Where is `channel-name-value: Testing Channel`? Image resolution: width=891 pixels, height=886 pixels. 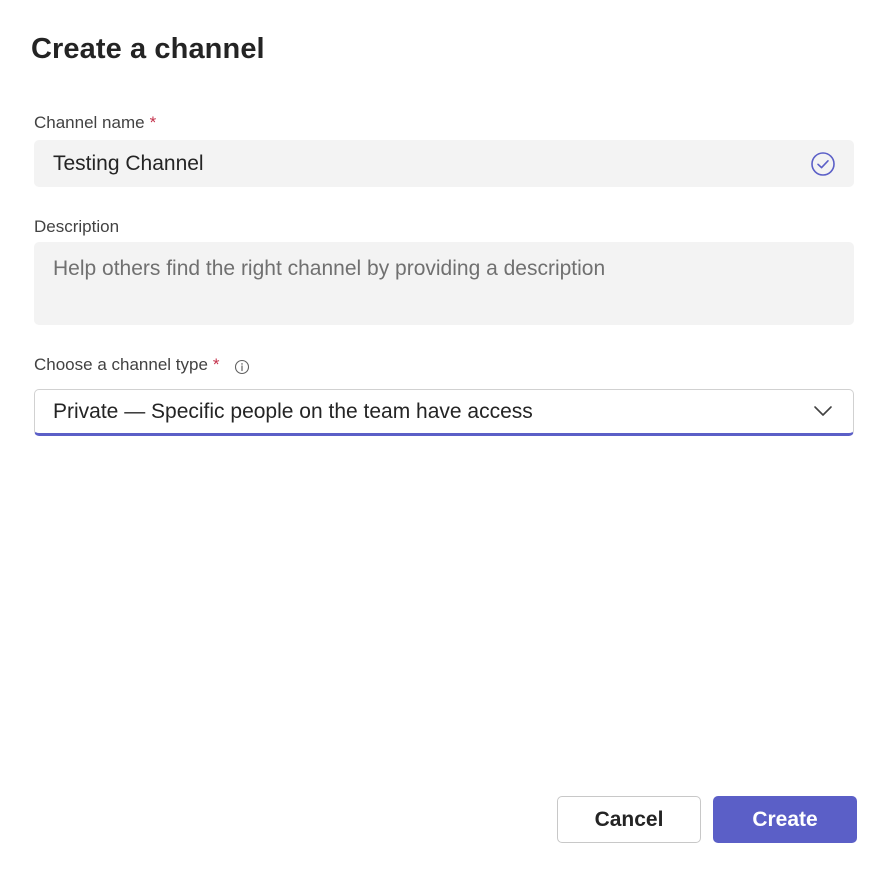
channel-name-value: Testing Channel is located at coordinates (128, 163).